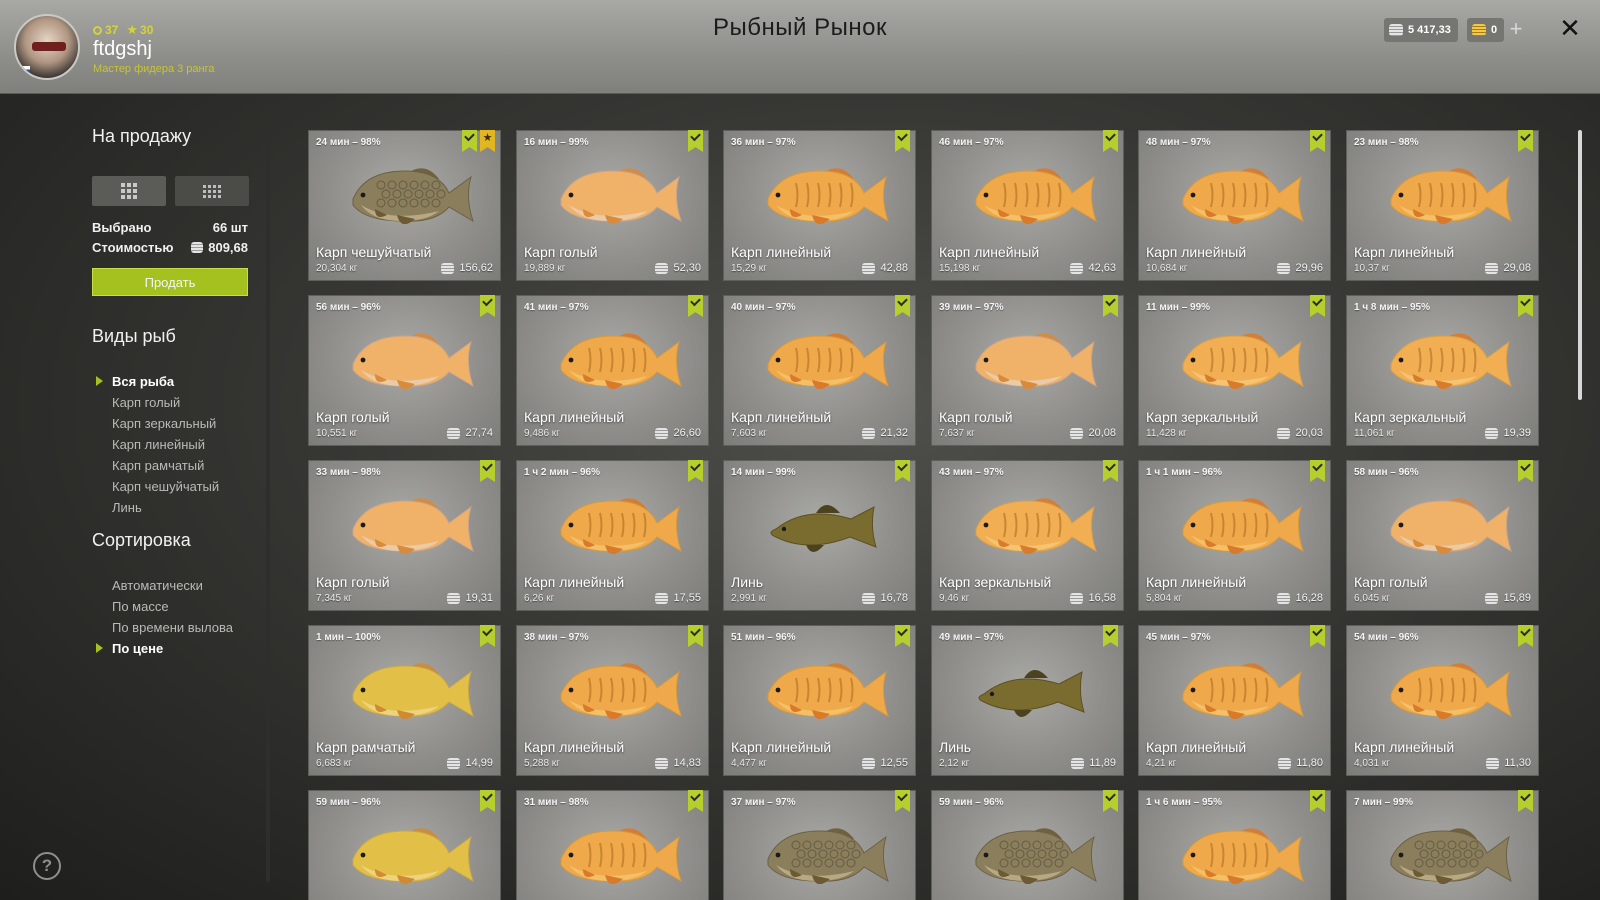 The image size is (1600, 900). What do you see at coordinates (374, 252) in the screenshot?
I see `fish-name: Карп чешуйчатый` at bounding box center [374, 252].